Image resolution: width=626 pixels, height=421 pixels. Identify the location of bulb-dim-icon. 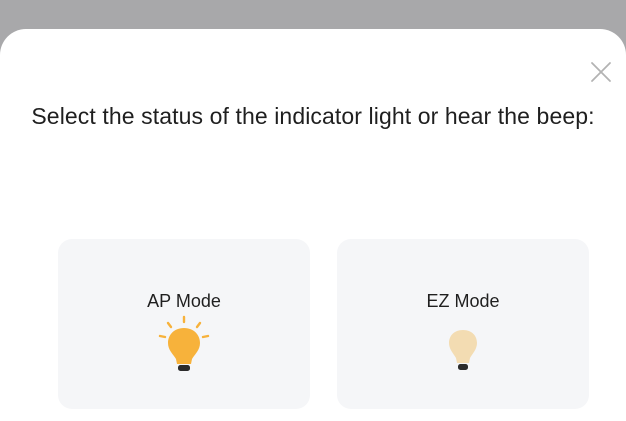
(463, 349).